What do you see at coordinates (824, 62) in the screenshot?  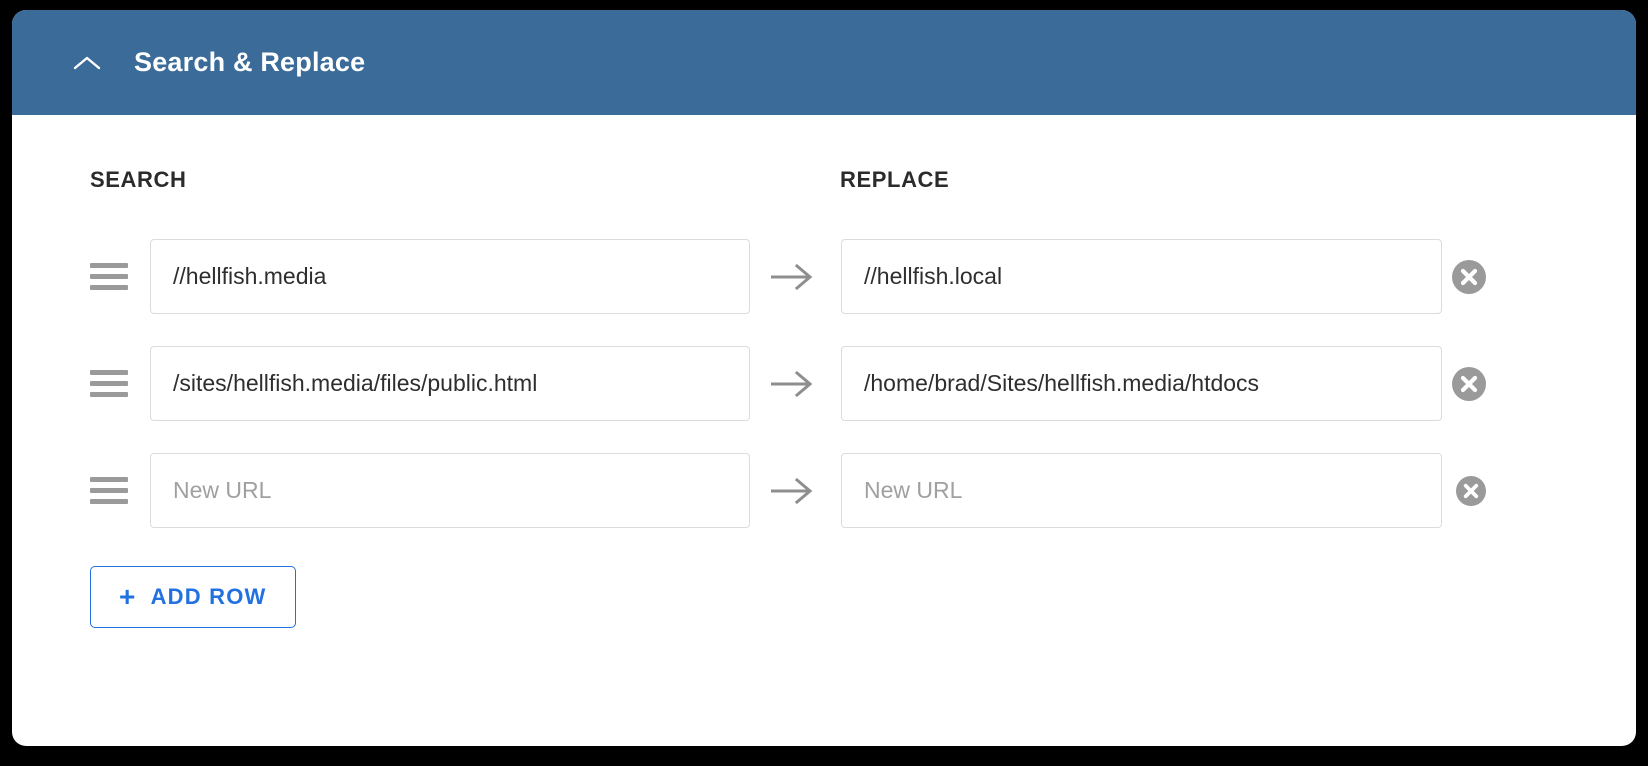 I see `card-header: Search & Replace` at bounding box center [824, 62].